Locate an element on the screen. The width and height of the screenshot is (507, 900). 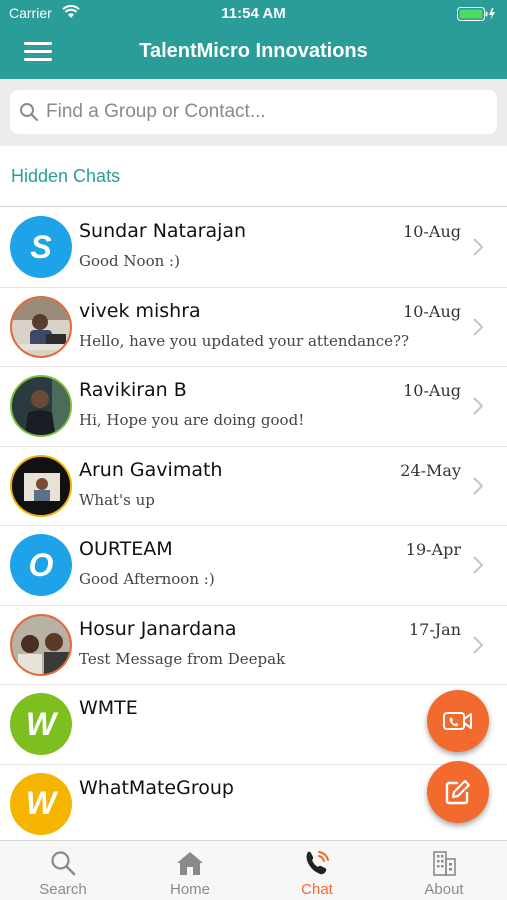
avatar: O is located at coordinates (41, 565).